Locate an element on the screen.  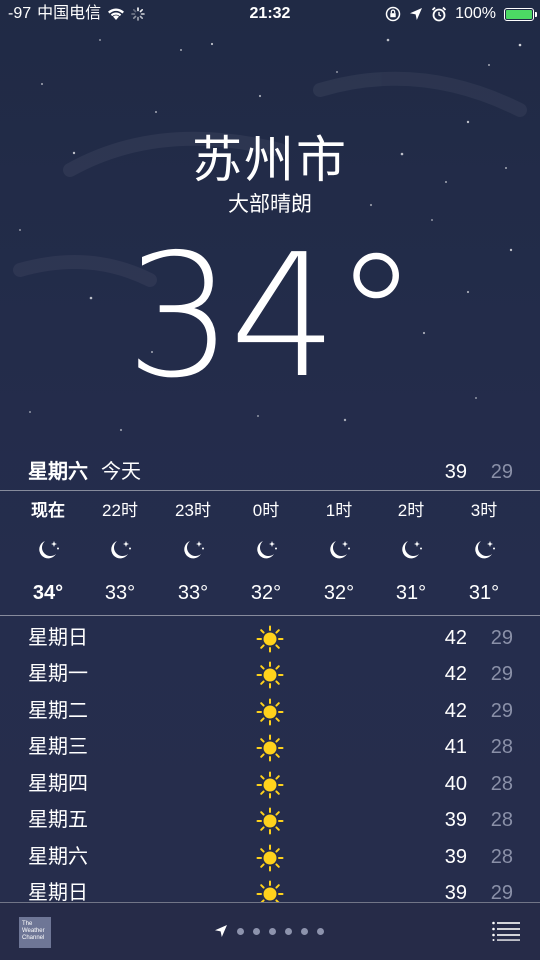
hour-time: 23时 is located at coordinates (193, 510).